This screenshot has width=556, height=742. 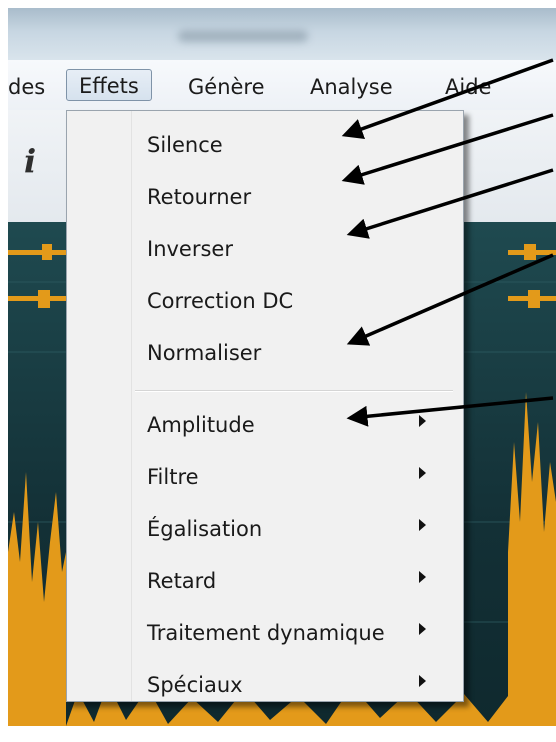 I want to click on annotation-arrow-inverser, so click(x=450, y=203).